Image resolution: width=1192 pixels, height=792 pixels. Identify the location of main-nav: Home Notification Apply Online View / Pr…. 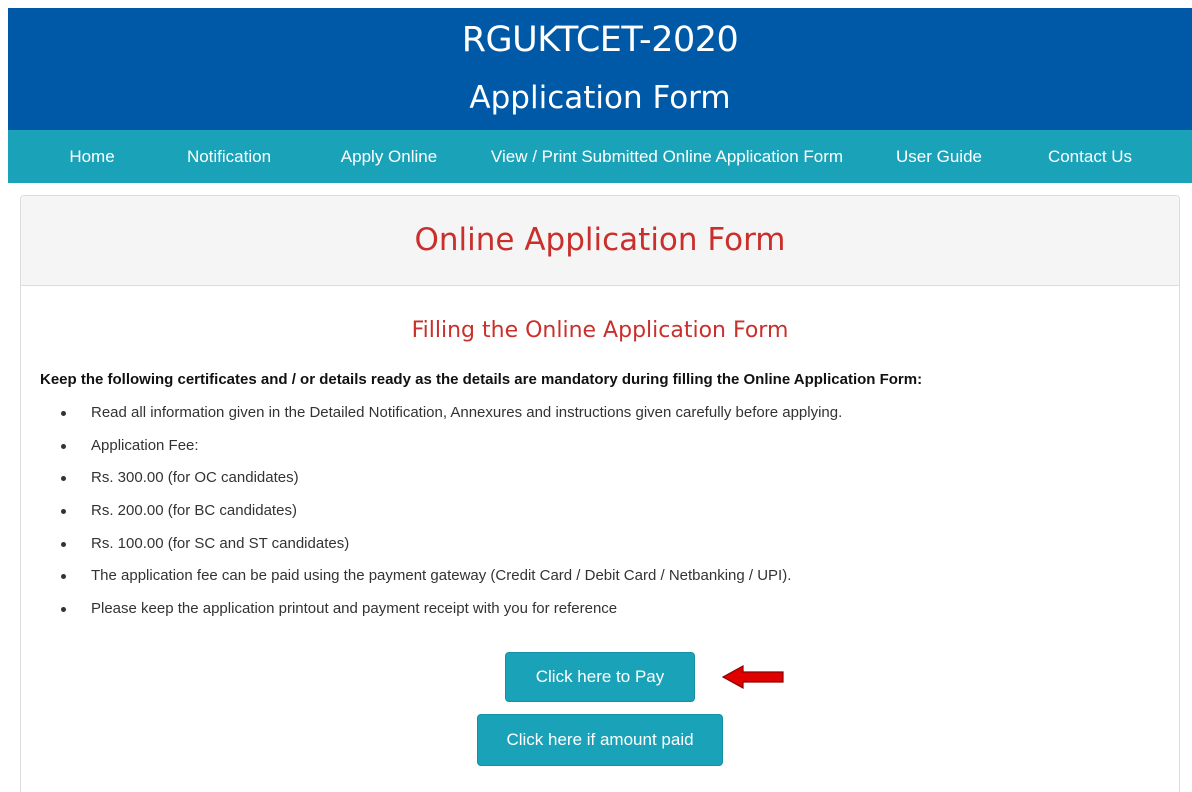
(600, 156).